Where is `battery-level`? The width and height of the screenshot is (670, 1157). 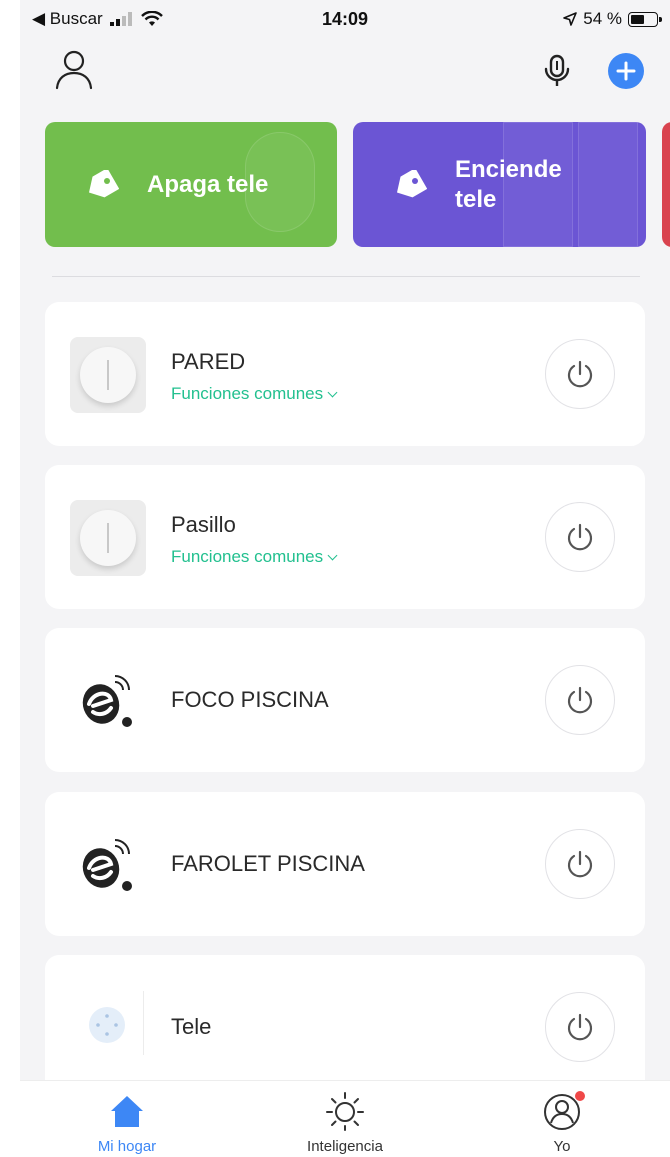 battery-level is located at coordinates (637, 19).